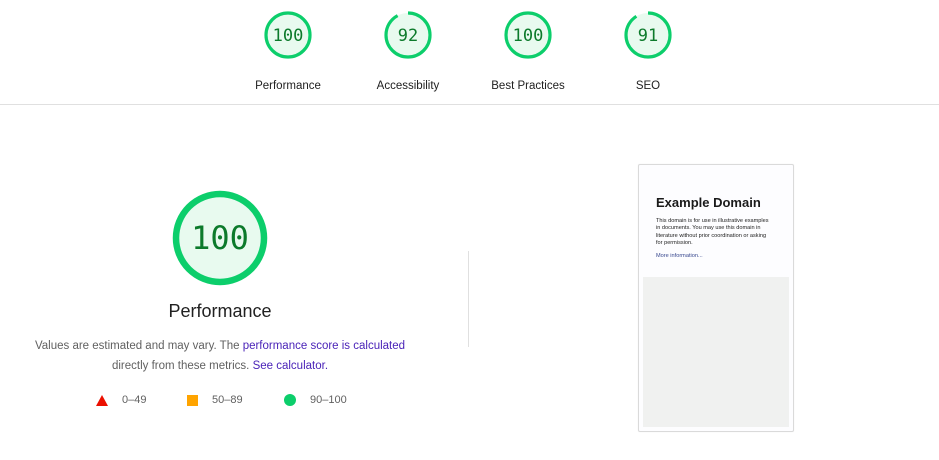 This screenshot has width=939, height=460. I want to click on gauge-score: 92, so click(408, 36).